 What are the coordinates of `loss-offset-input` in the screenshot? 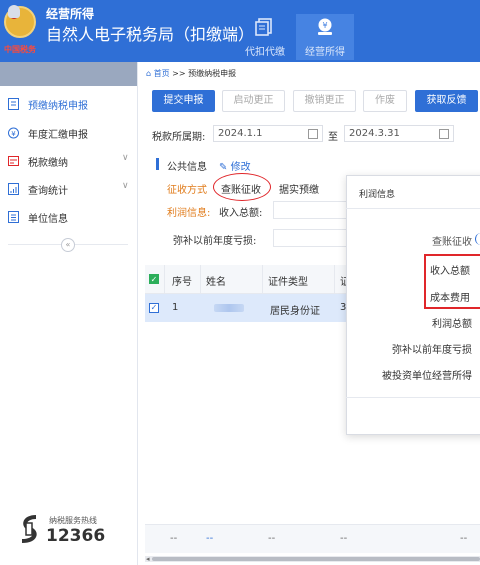 It's located at (310, 238).